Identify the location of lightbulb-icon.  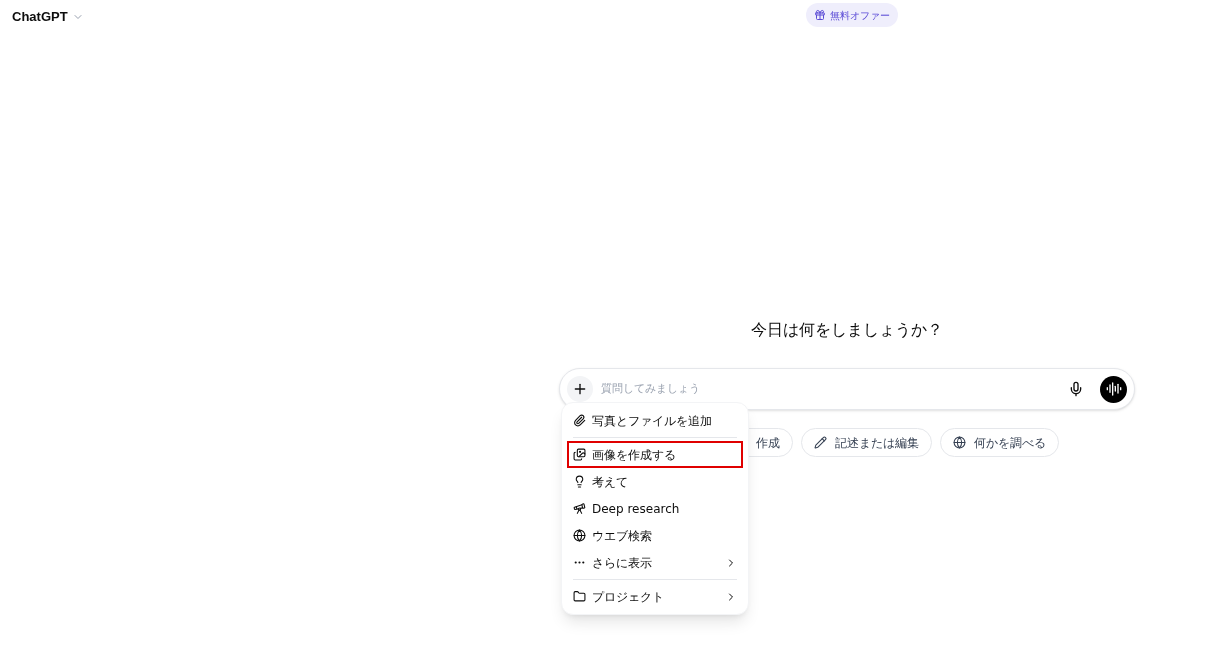
(579, 481).